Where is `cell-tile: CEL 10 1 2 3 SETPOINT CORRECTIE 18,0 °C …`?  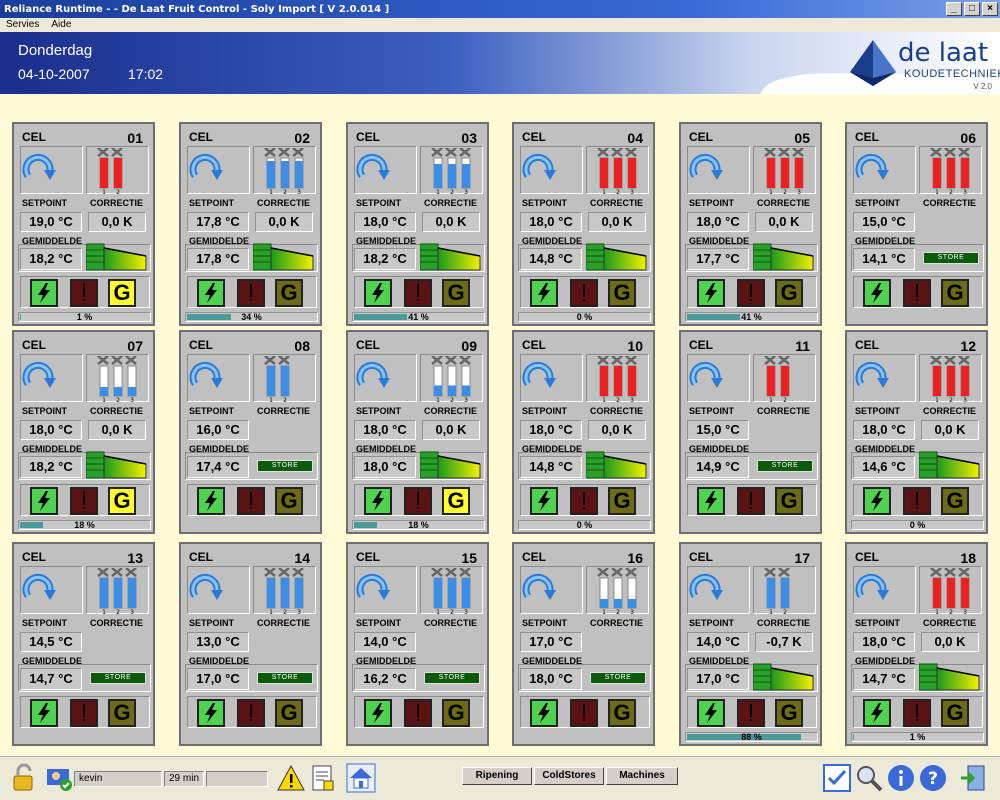 cell-tile: CEL 10 1 2 3 SETPOINT CORRECTIE 18,0 °C … is located at coordinates (583, 432).